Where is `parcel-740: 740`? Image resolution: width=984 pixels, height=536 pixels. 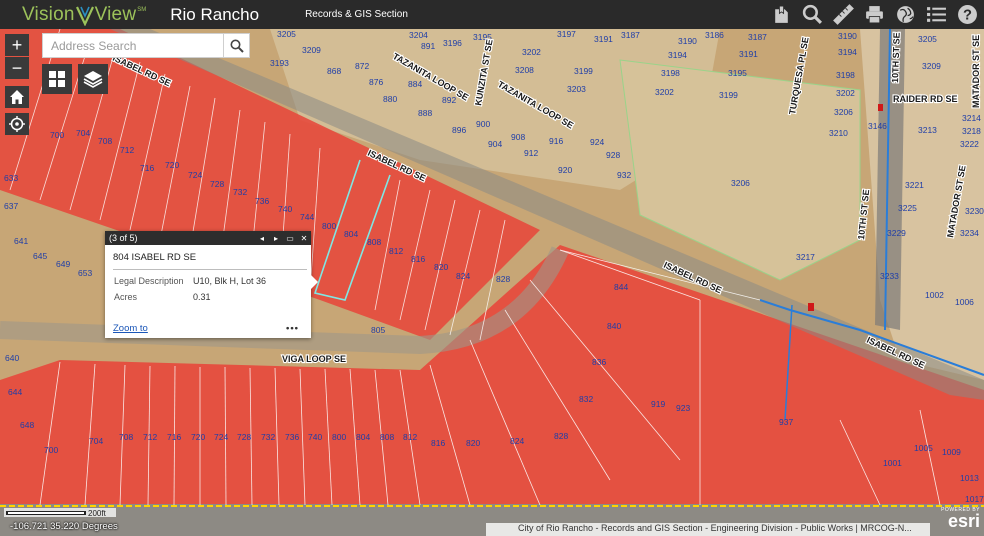 parcel-740: 740 is located at coordinates (285, 209).